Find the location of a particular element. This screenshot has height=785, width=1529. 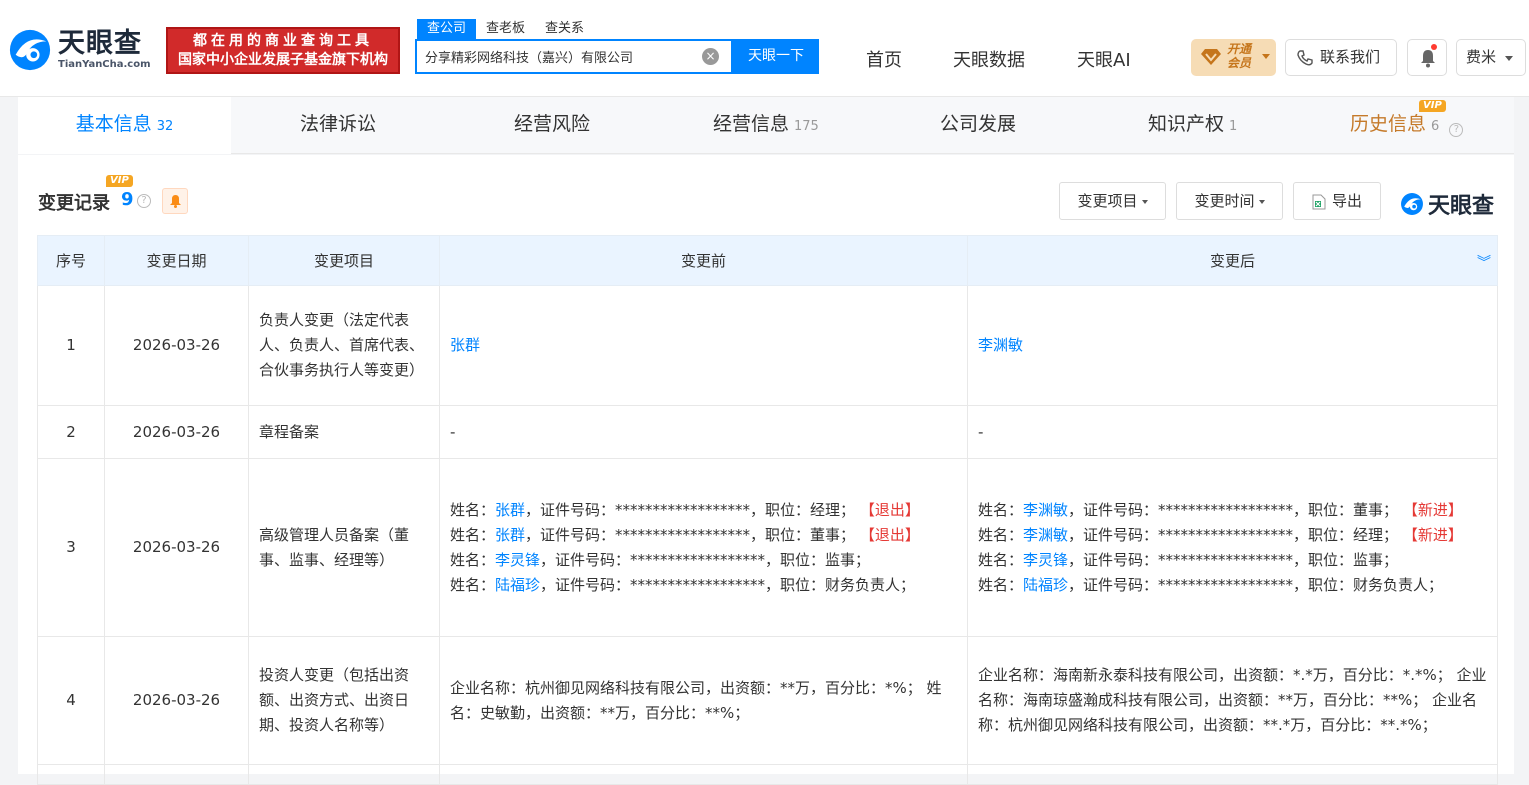

user-menu-button: 费米 is located at coordinates (1491, 57).